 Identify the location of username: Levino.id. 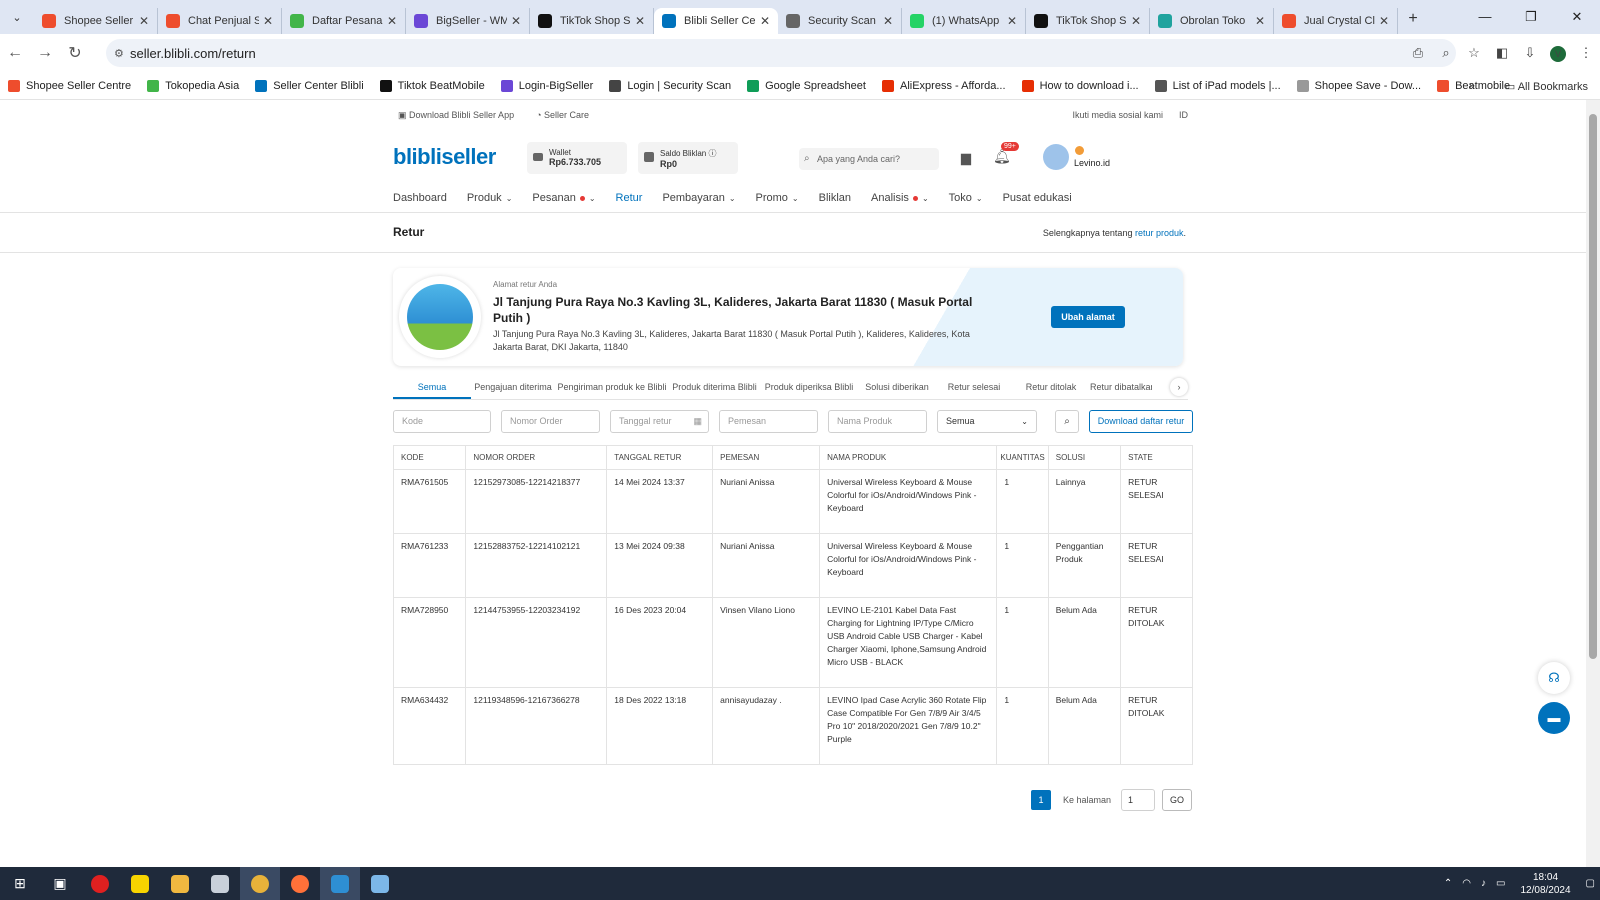
(1092, 163).